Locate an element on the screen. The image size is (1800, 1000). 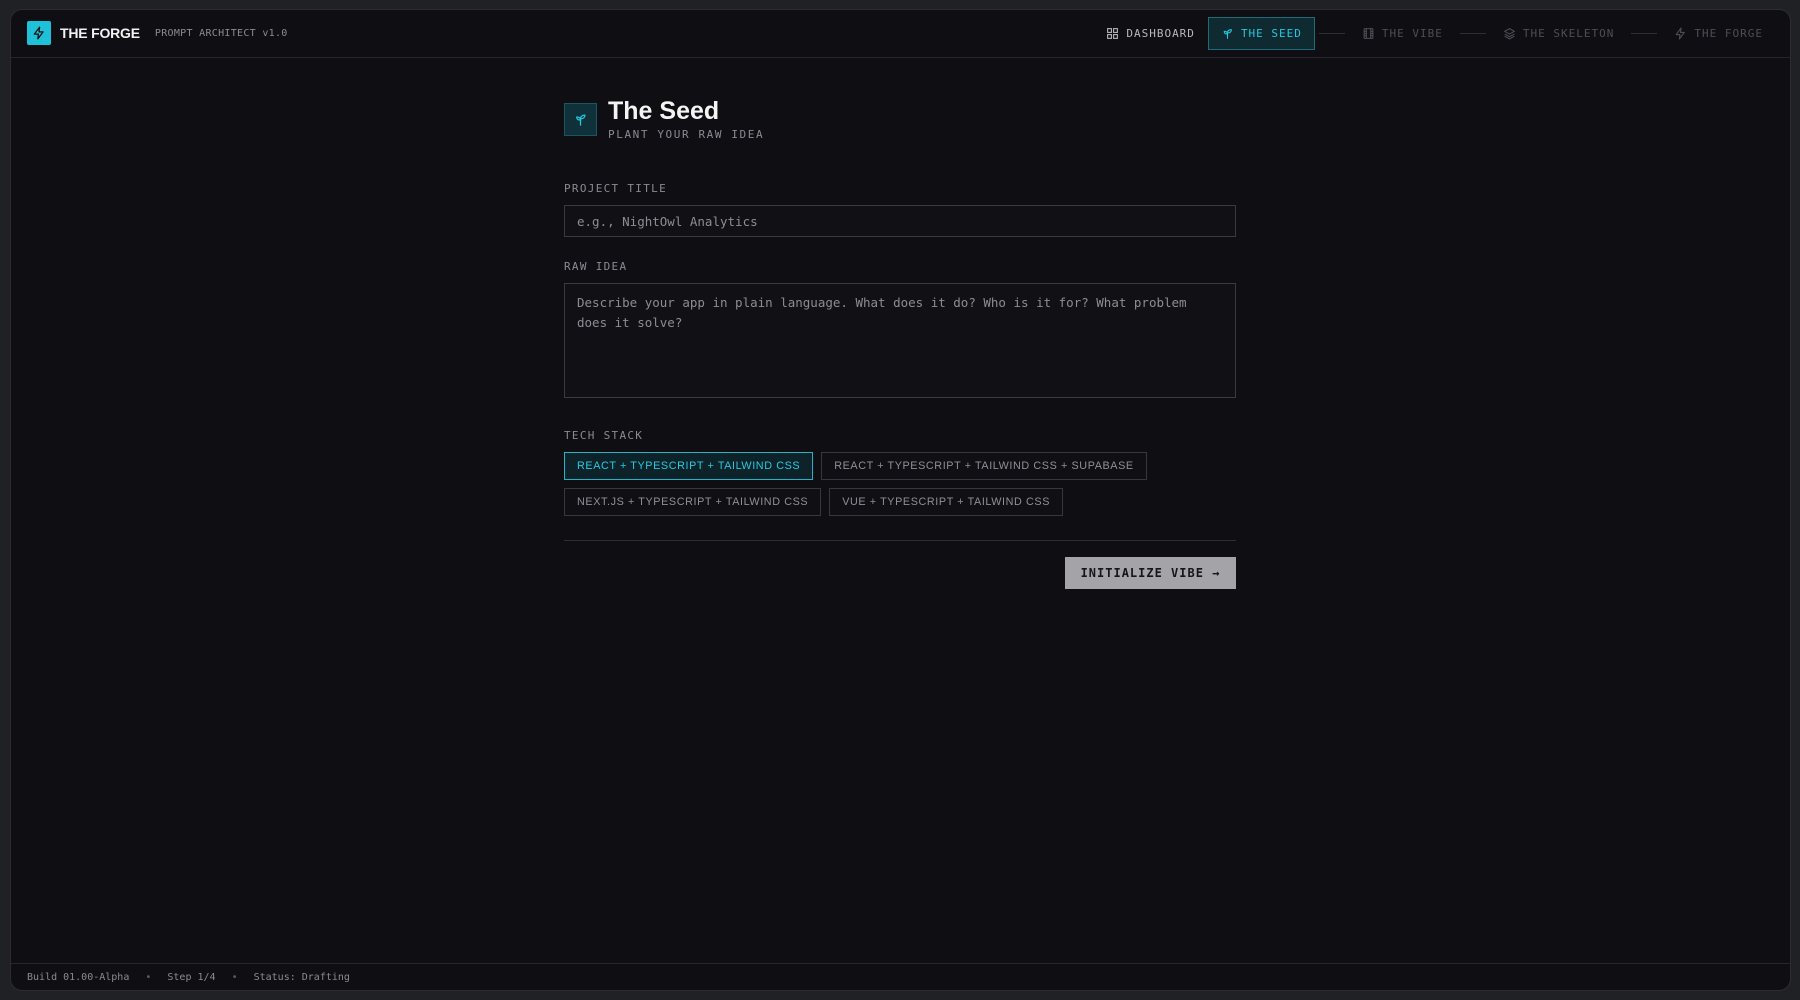
brand: THE FORGE PROMPT ARCHITECT v1.0 is located at coordinates (157, 33).